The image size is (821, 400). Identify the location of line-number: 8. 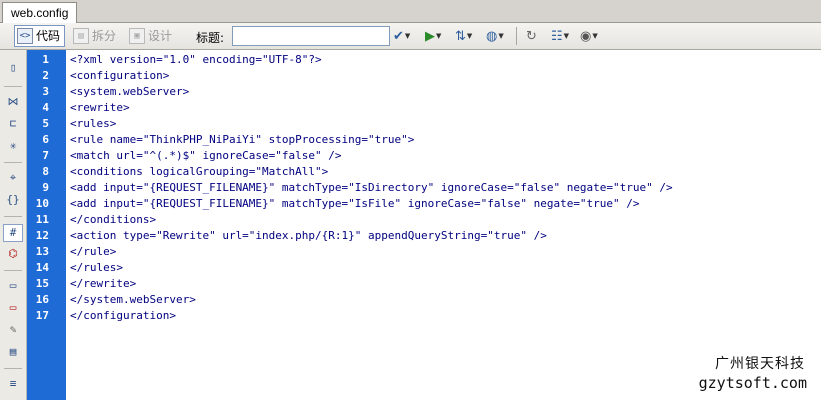
(45, 171).